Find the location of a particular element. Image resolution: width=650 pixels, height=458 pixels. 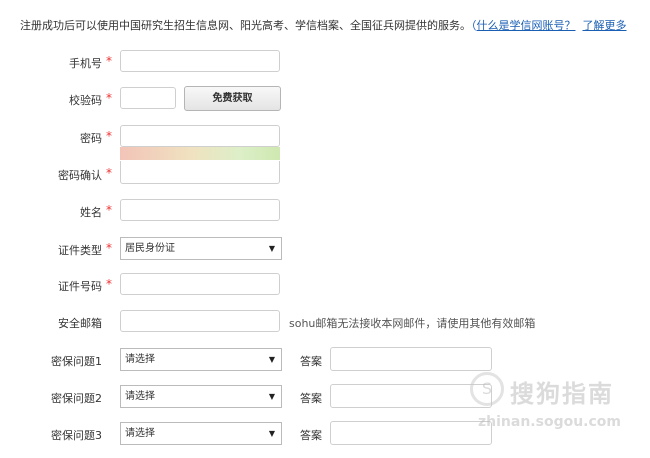

password-confirm-label: 密码确认 is located at coordinates (80, 175).